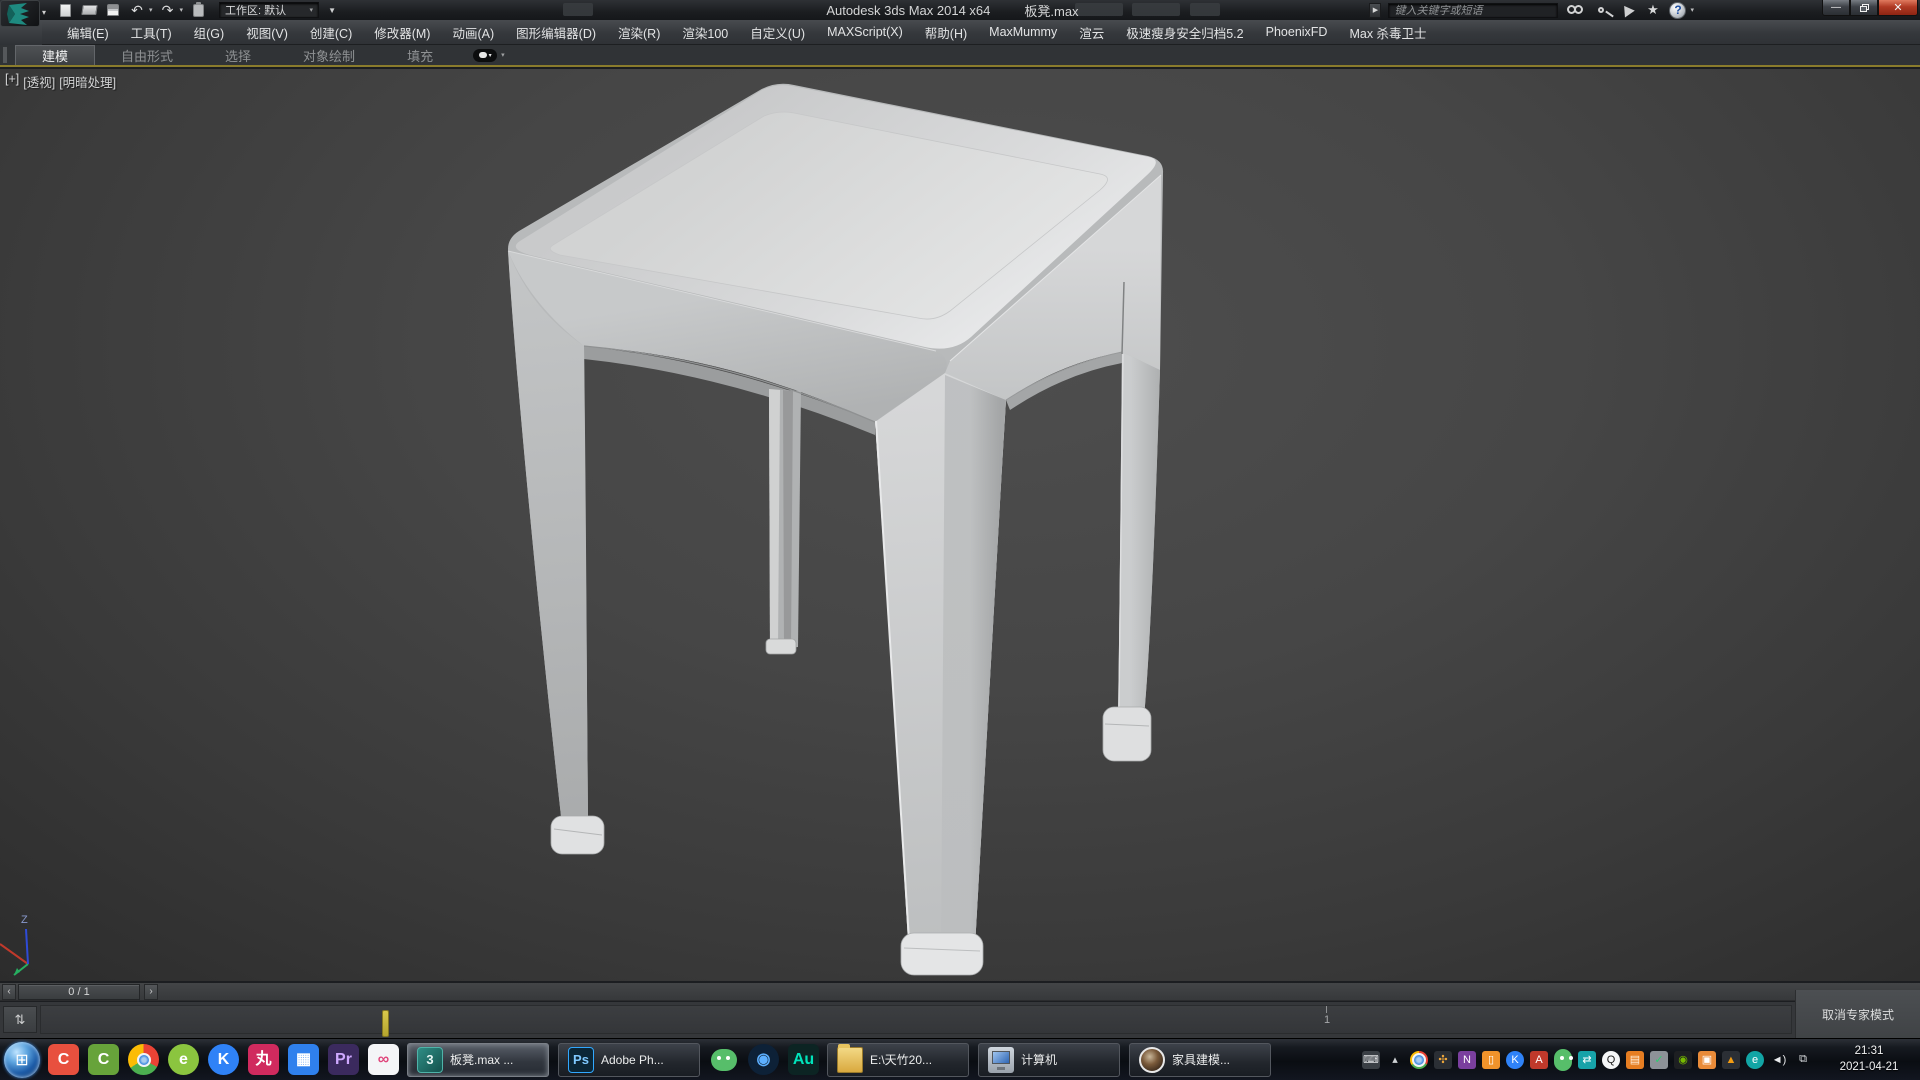 The image size is (1920, 1080). I want to click on menu-item: 组(G), so click(209, 32).